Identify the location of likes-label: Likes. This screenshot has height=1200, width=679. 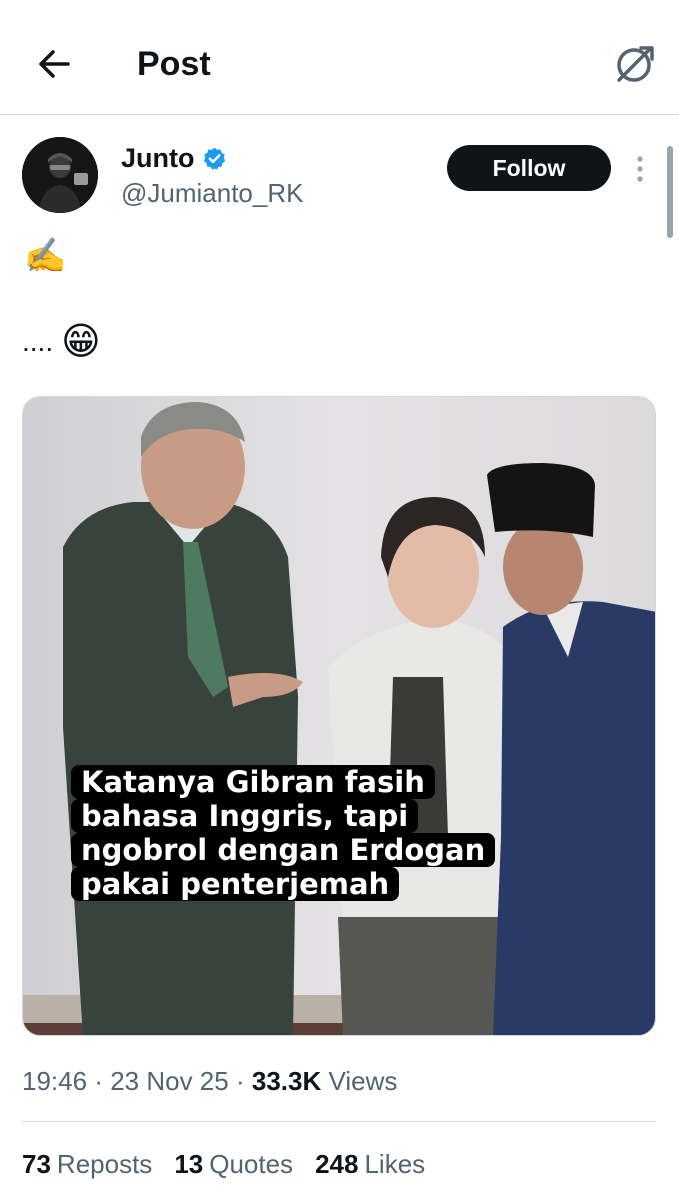
(395, 1164).